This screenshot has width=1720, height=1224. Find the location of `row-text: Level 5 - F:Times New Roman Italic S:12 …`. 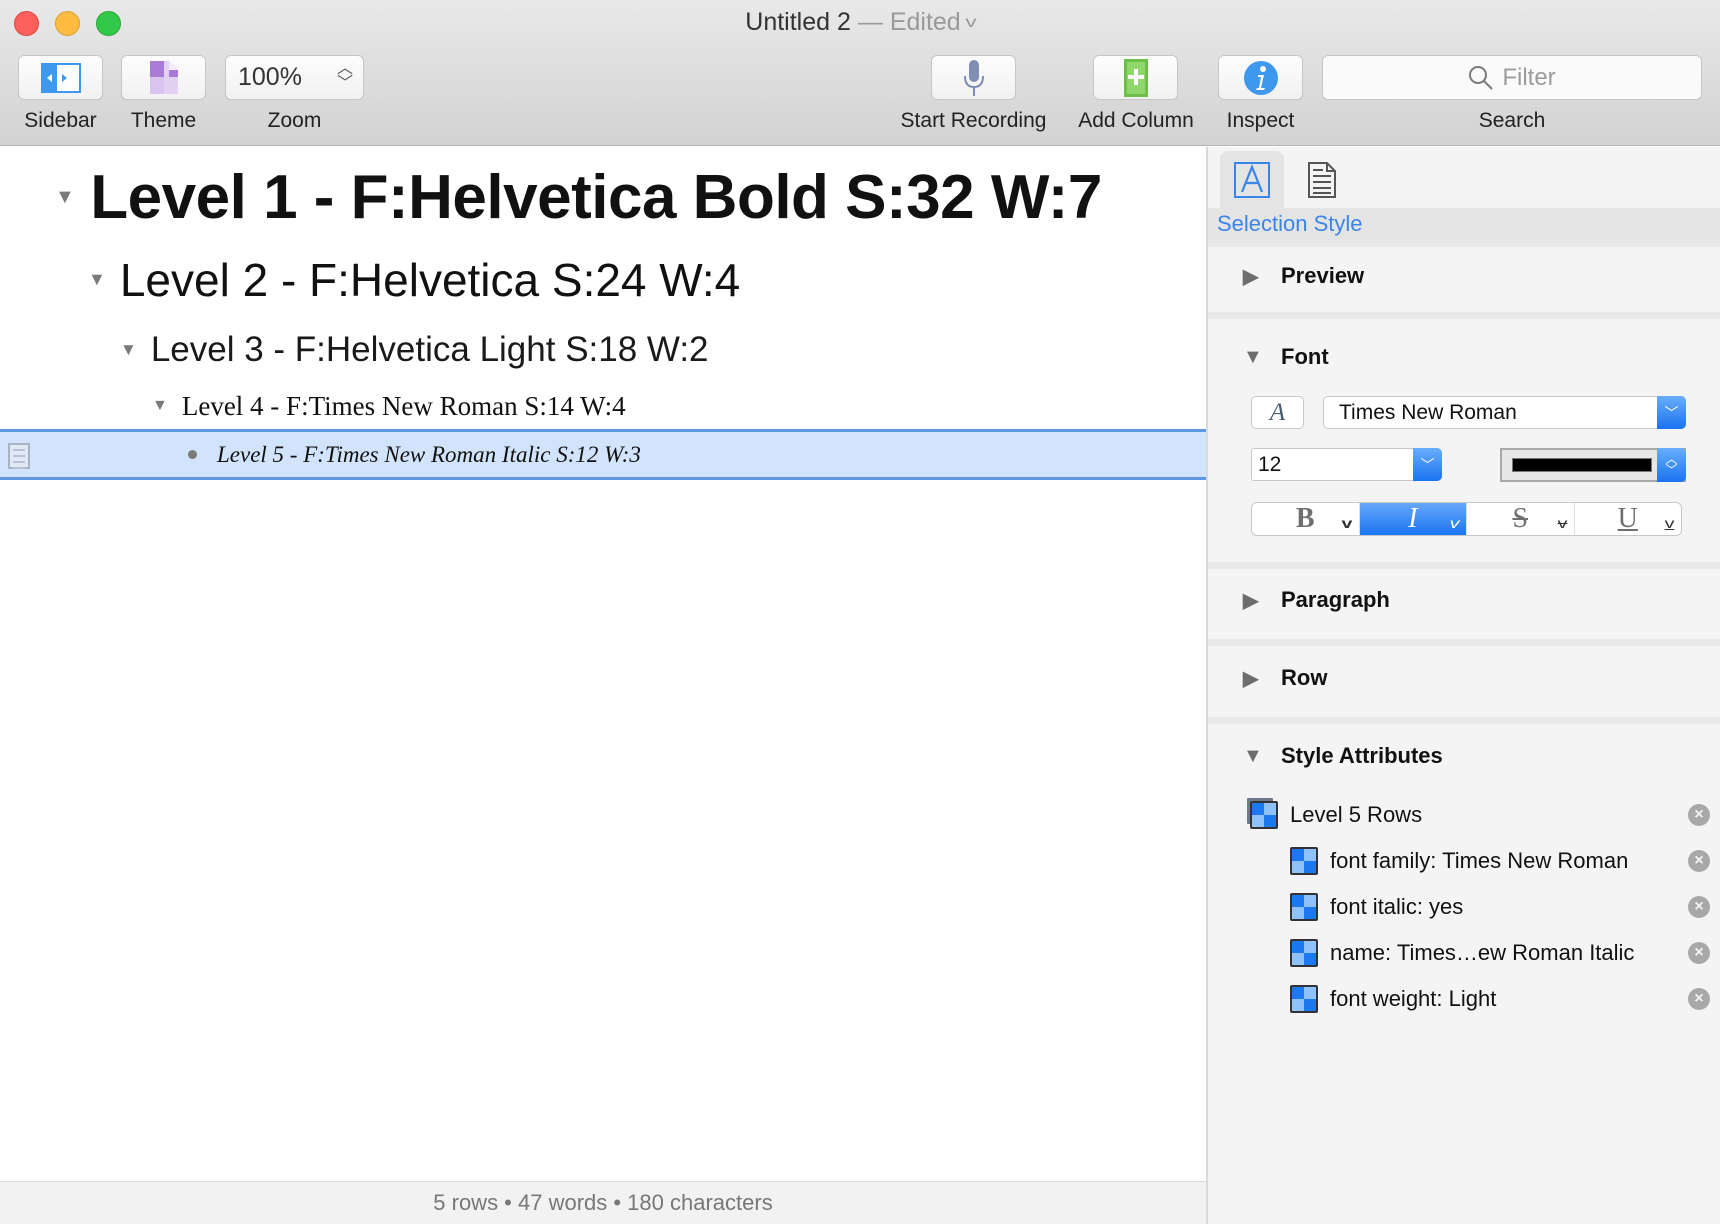

row-text: Level 5 - F:Times New Roman Italic S:12 … is located at coordinates (429, 455).